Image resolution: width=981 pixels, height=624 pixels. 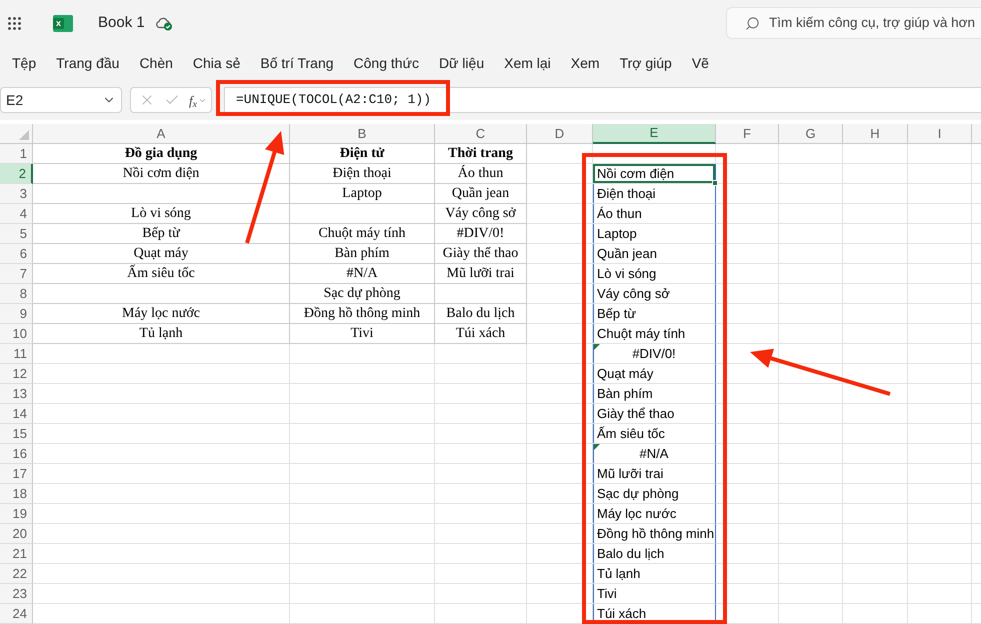 I want to click on search-field: Tìm kiếm công cụ, trợ giúp và hơn, so click(x=853, y=23).